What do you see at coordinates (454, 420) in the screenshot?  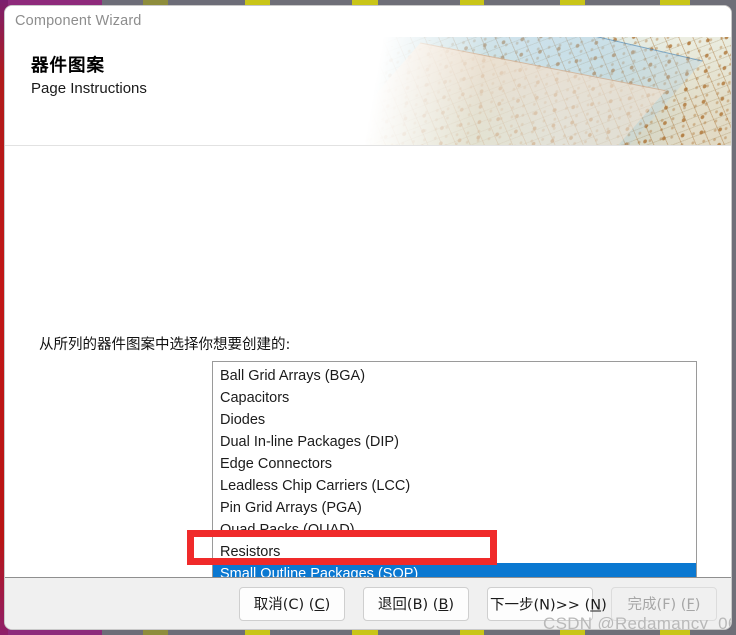 I see `list-item: Diodes` at bounding box center [454, 420].